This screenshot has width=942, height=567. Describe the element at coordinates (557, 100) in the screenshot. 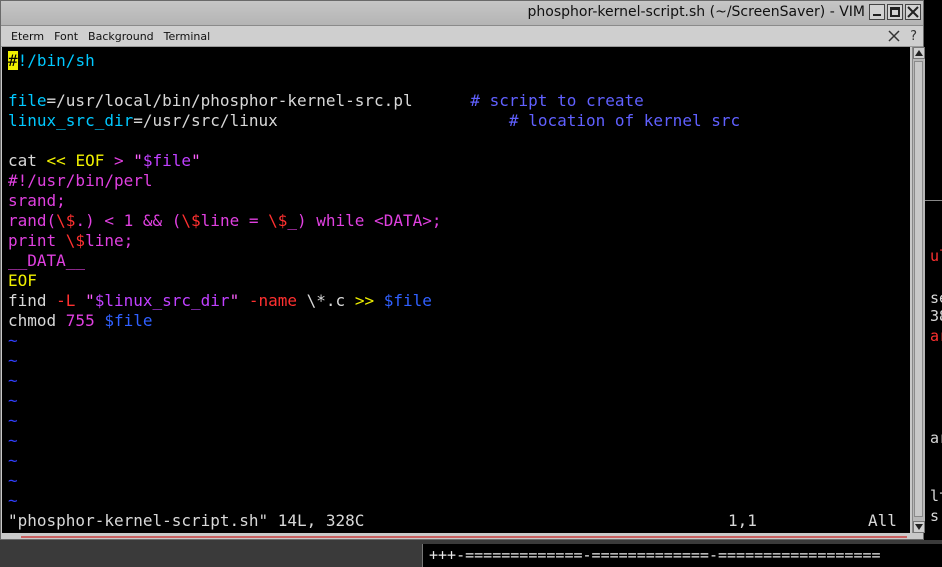

I see `code-token: # script to create` at that location.